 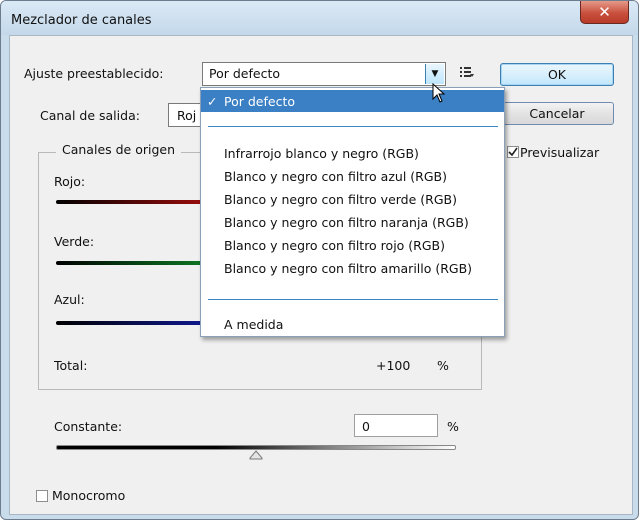 I want to click on menu-item-preset: Infrarrojo blanco y negro (RGB), so click(x=352, y=153).